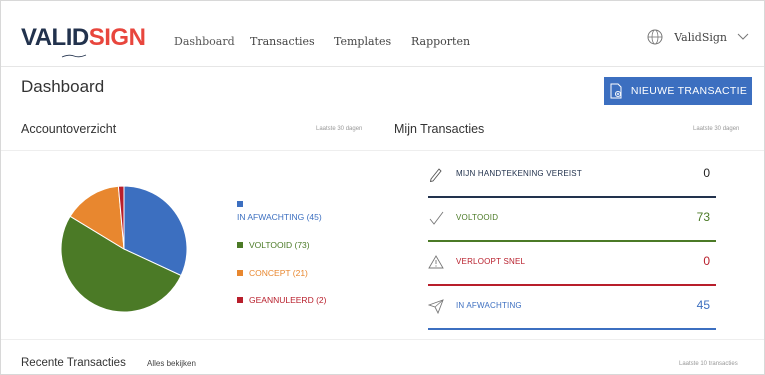 This screenshot has width=765, height=375. What do you see at coordinates (572, 308) in the screenshot?
I see `row-in-afwachting: IN AFWACHTING 45` at bounding box center [572, 308].